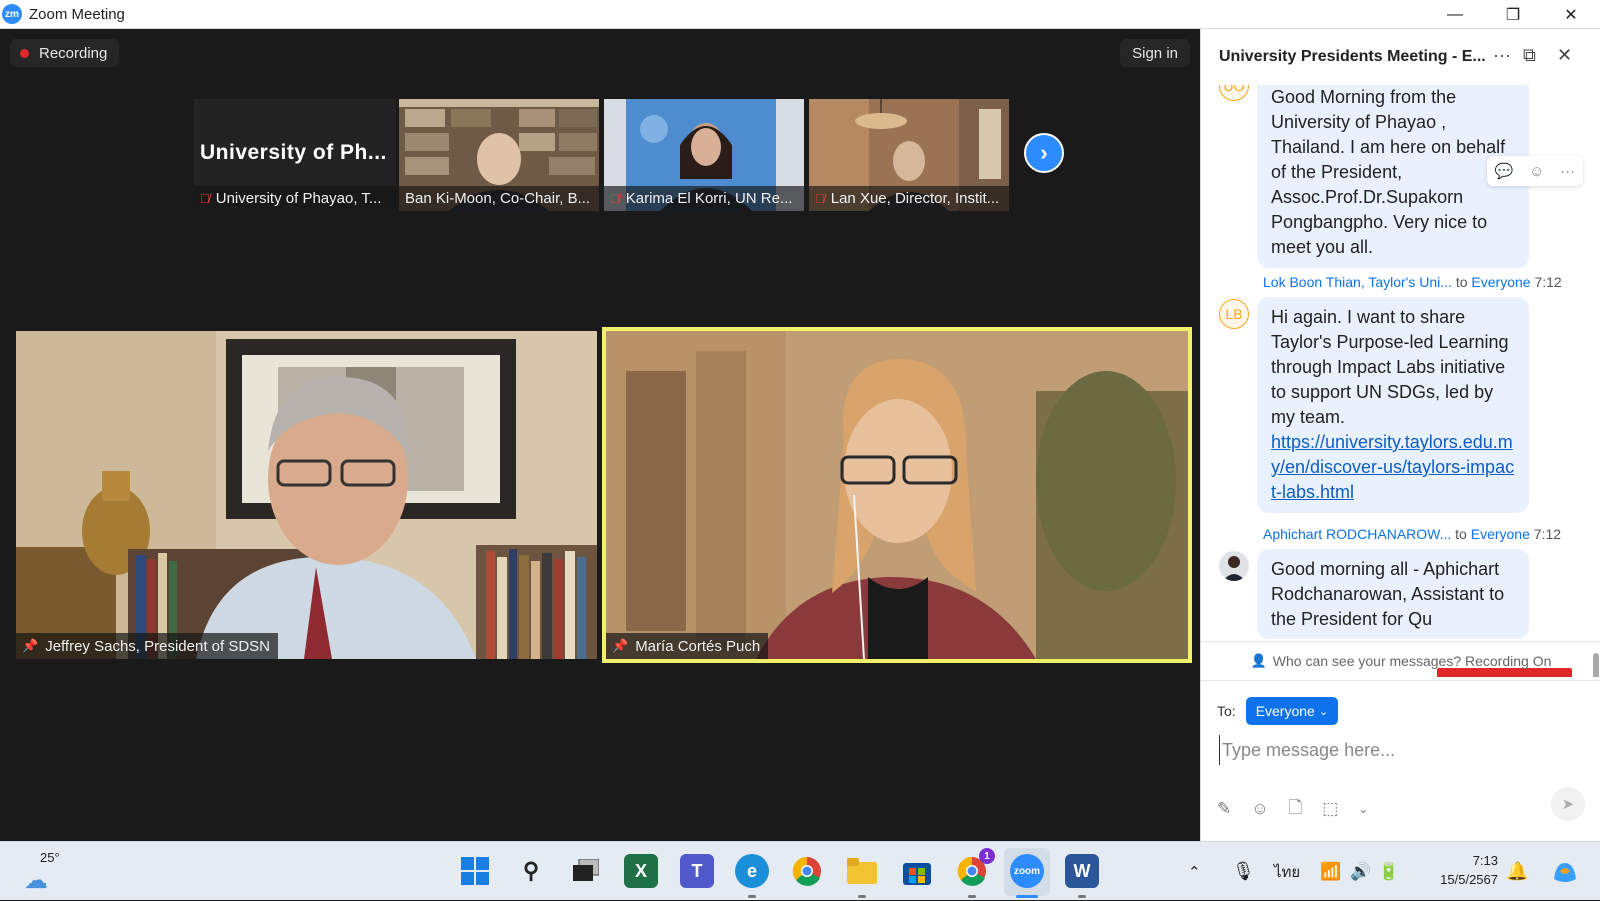 Image resolution: width=1600 pixels, height=901 pixels. Describe the element at coordinates (1469, 879) in the screenshot. I see `clock-date: 15/5/2567` at that location.